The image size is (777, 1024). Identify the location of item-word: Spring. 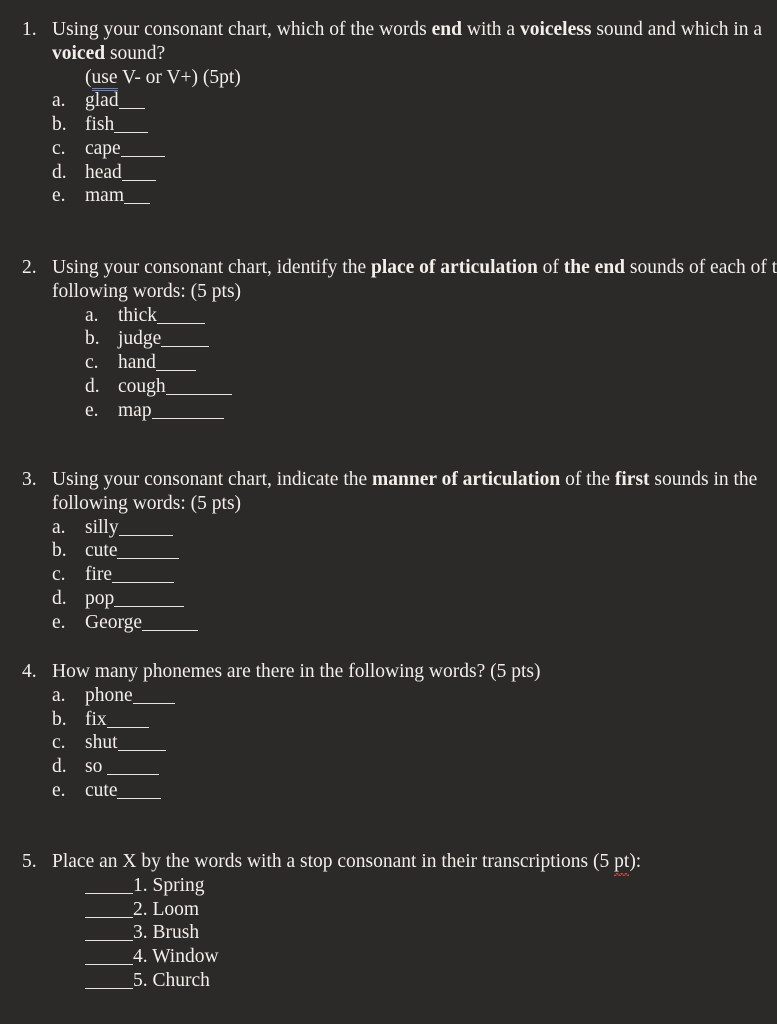
(178, 885).